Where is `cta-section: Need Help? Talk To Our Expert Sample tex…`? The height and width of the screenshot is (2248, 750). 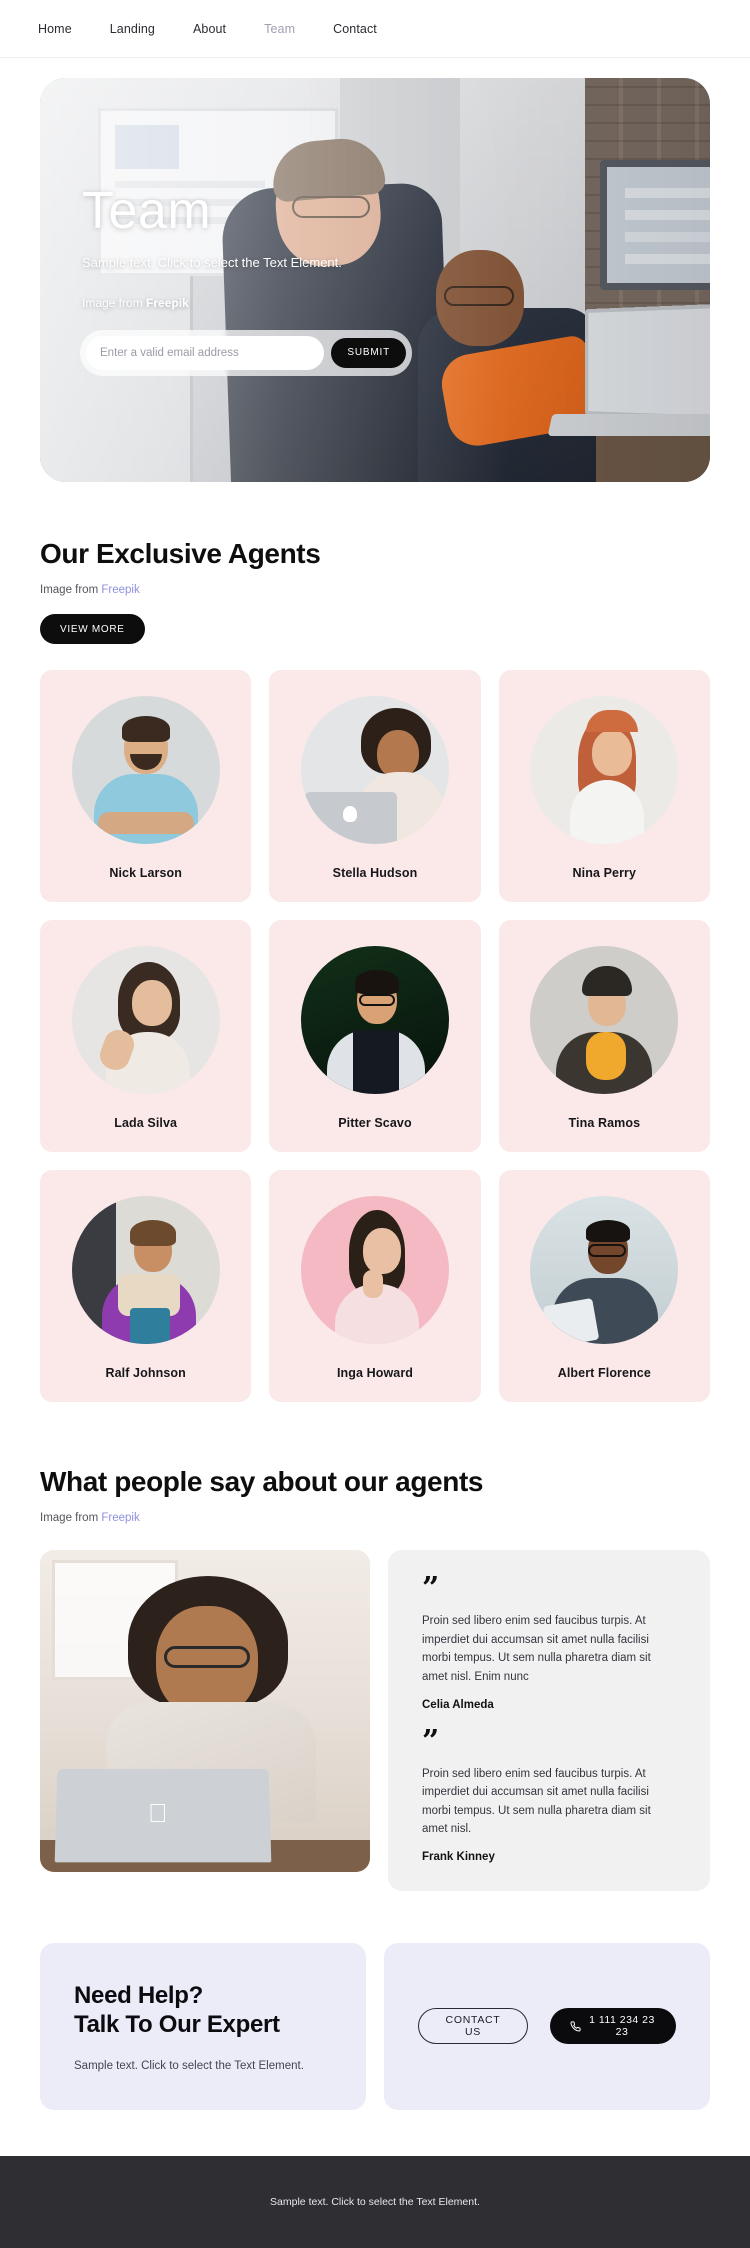 cta-section: Need Help? Talk To Our Expert Sample tex… is located at coordinates (375, 2026).